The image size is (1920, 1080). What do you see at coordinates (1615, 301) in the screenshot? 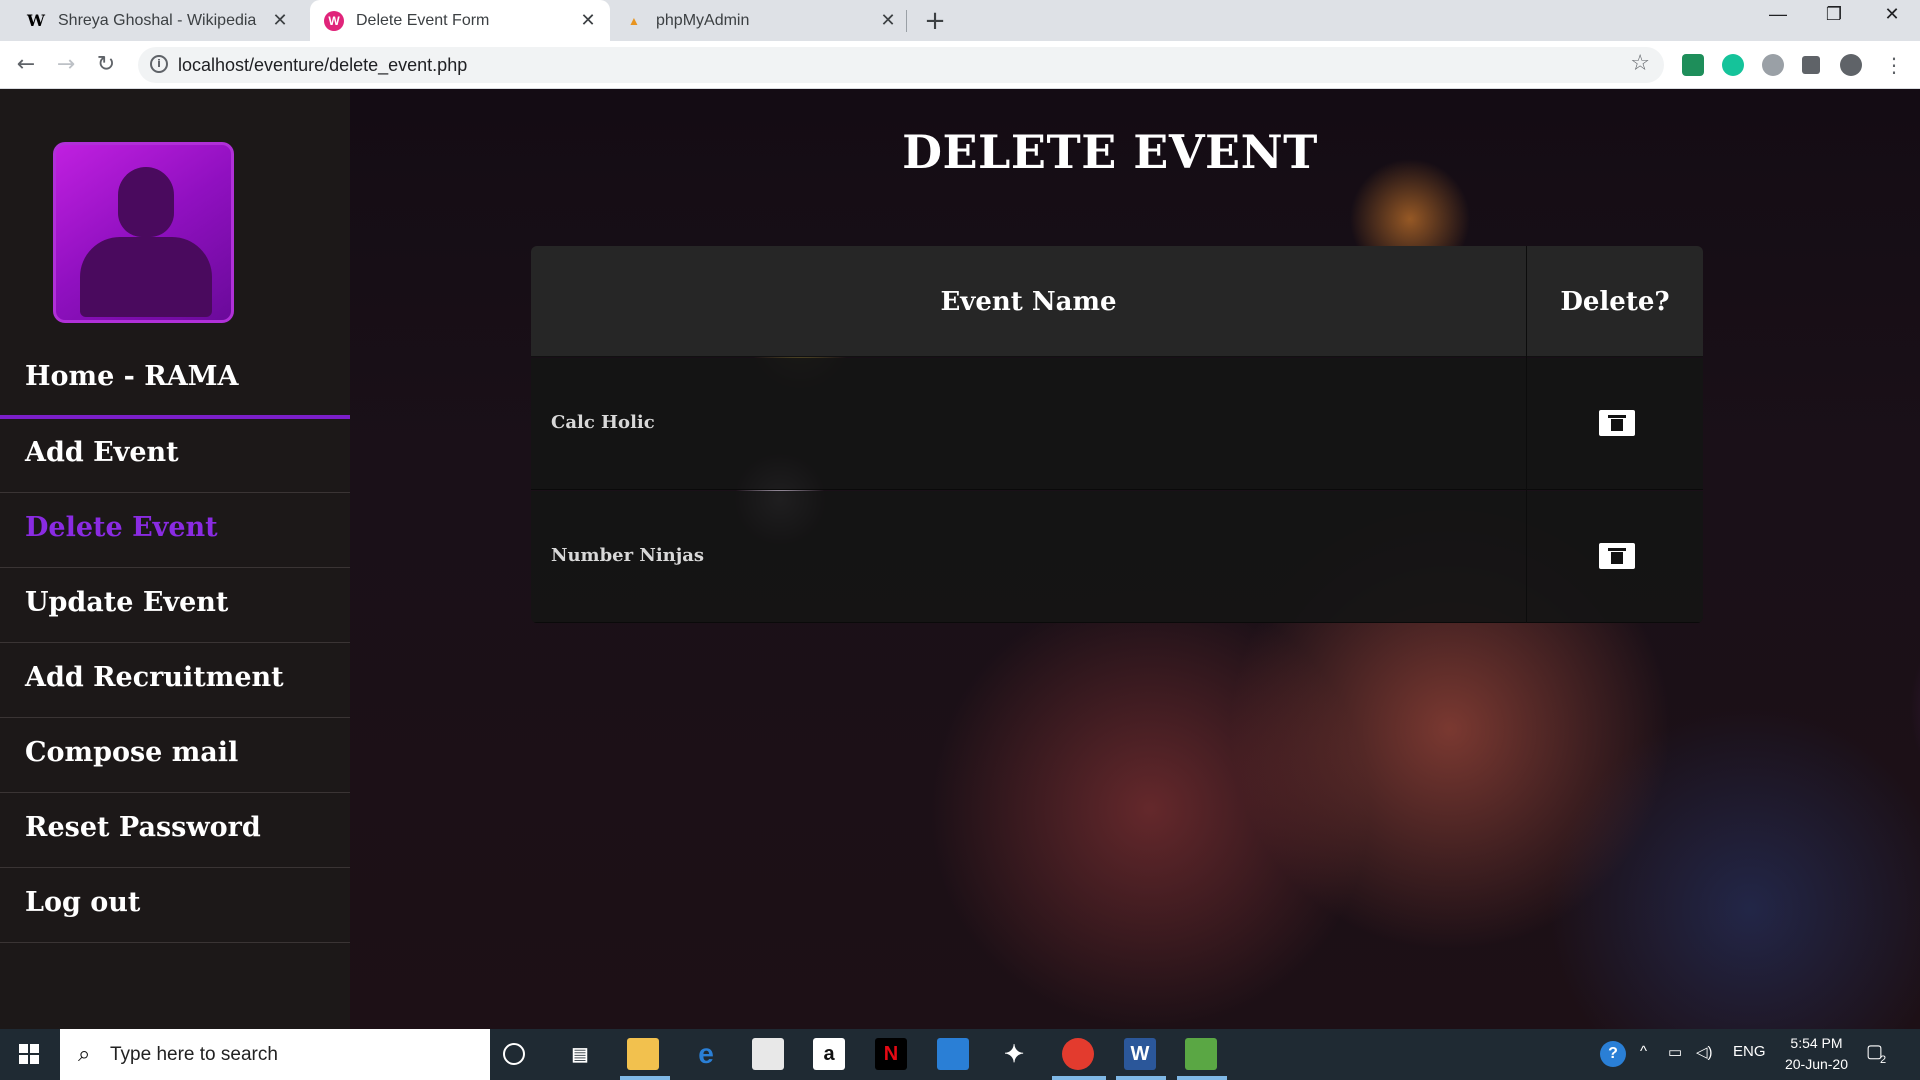
I see `column-header-delete: Delete?` at bounding box center [1615, 301].